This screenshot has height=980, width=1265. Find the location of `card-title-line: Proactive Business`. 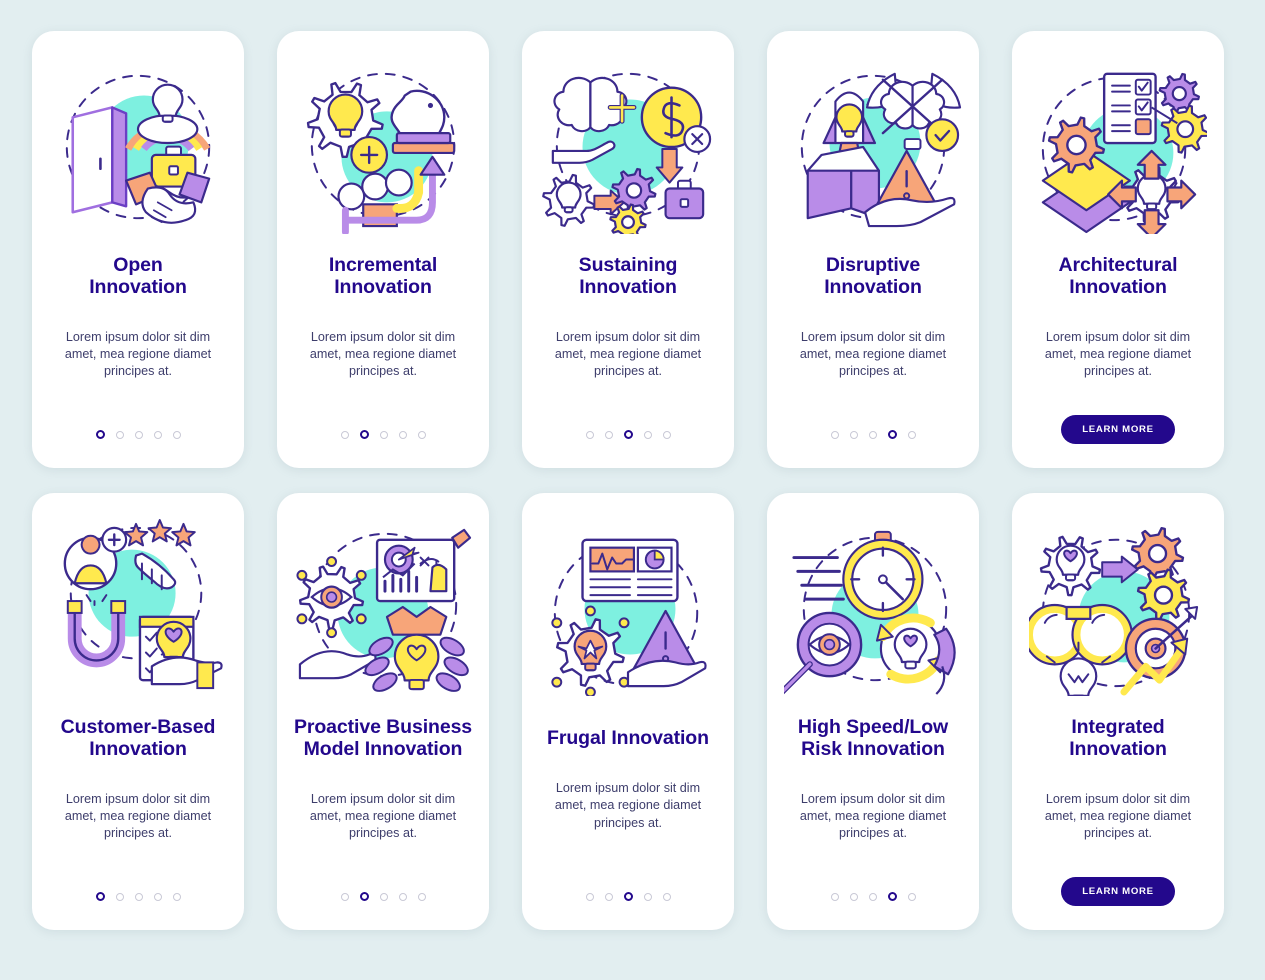

card-title-line: Proactive Business is located at coordinates (383, 727).